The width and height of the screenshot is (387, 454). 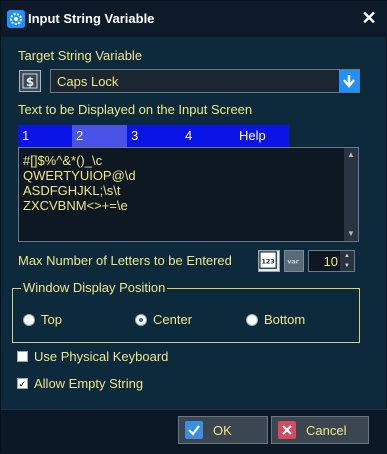 I want to click on radio-label-bottom: Bottom, so click(x=285, y=319).